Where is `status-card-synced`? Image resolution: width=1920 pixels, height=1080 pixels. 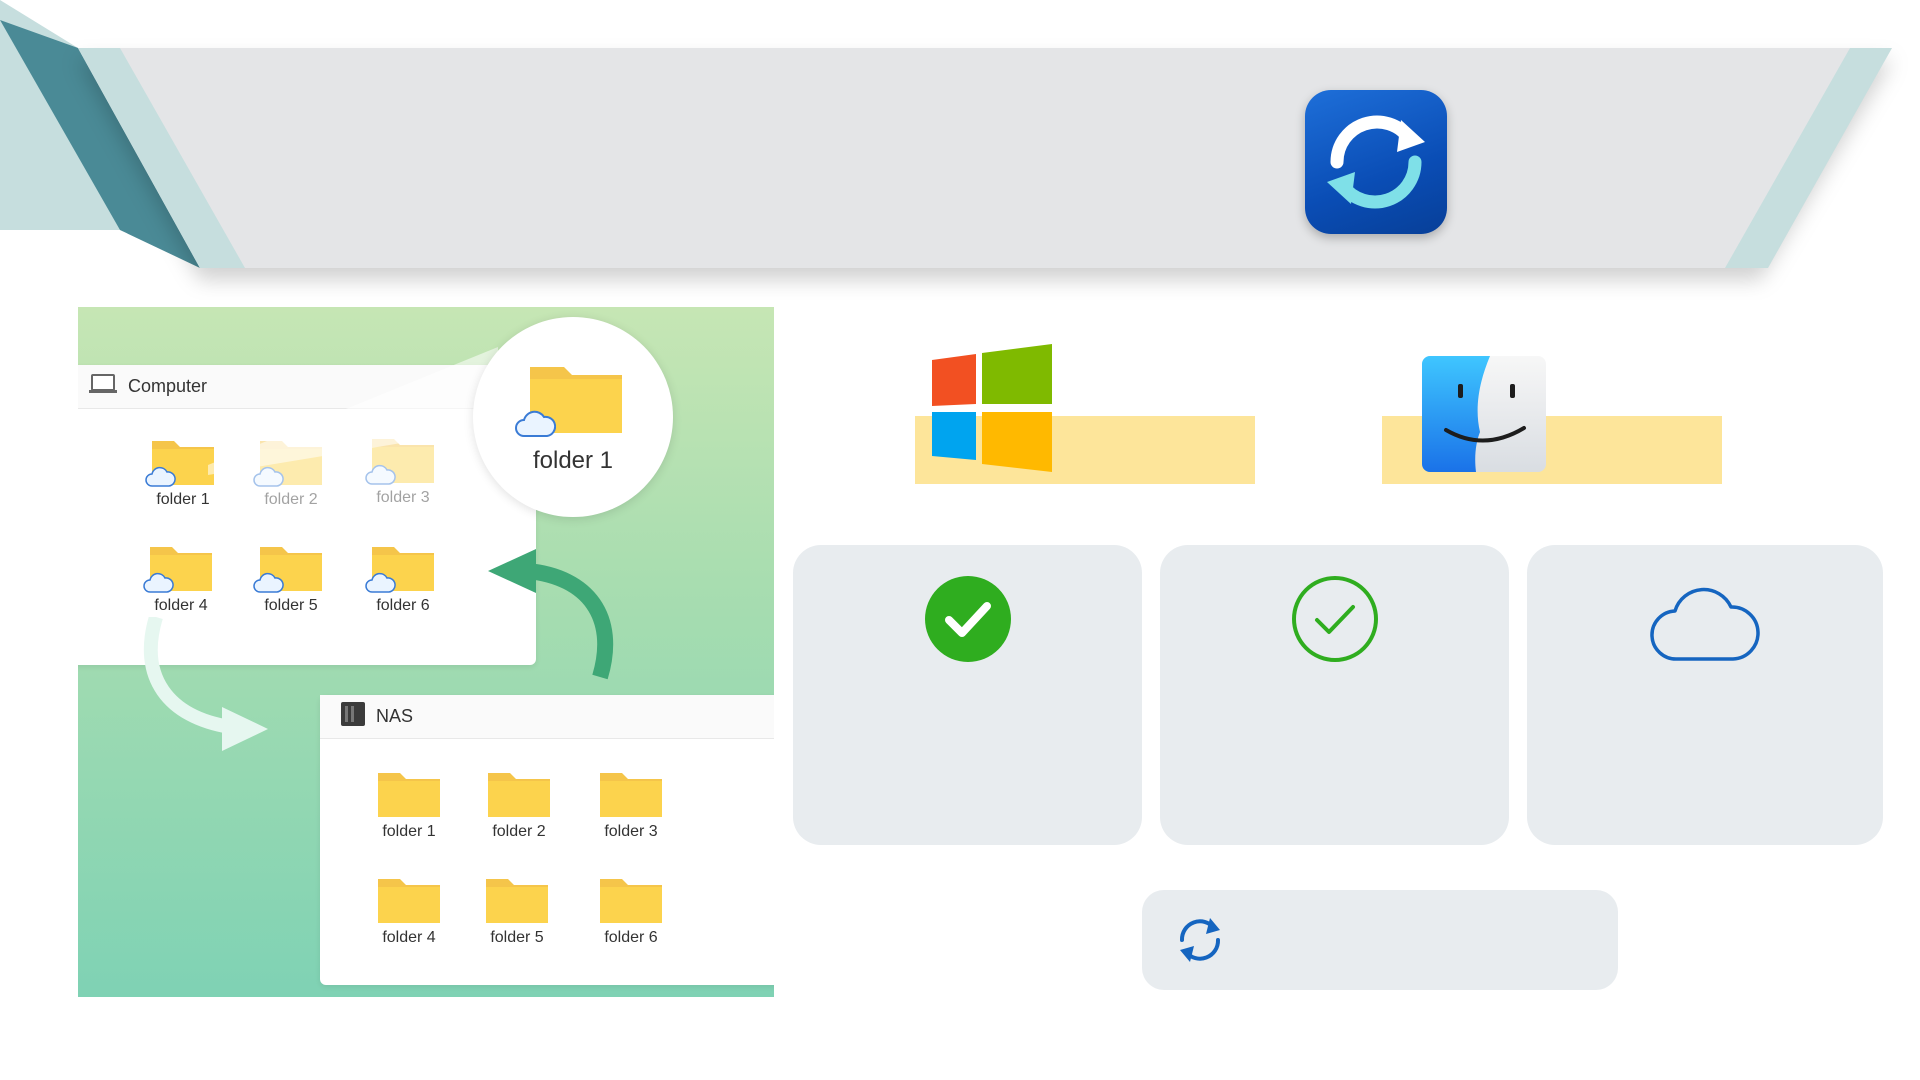 status-card-synced is located at coordinates (967, 695).